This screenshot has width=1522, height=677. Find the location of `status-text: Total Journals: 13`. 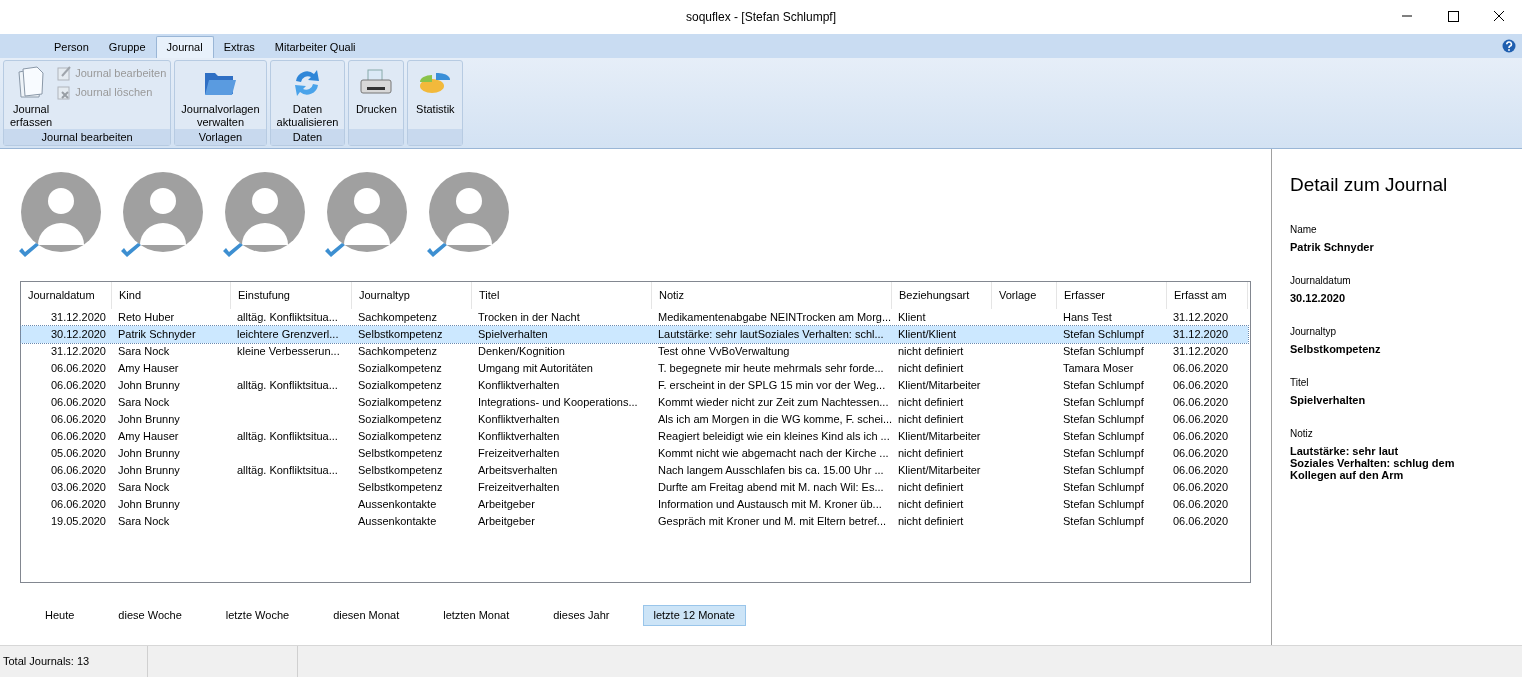

status-text: Total Journals: 13 is located at coordinates (74, 661).